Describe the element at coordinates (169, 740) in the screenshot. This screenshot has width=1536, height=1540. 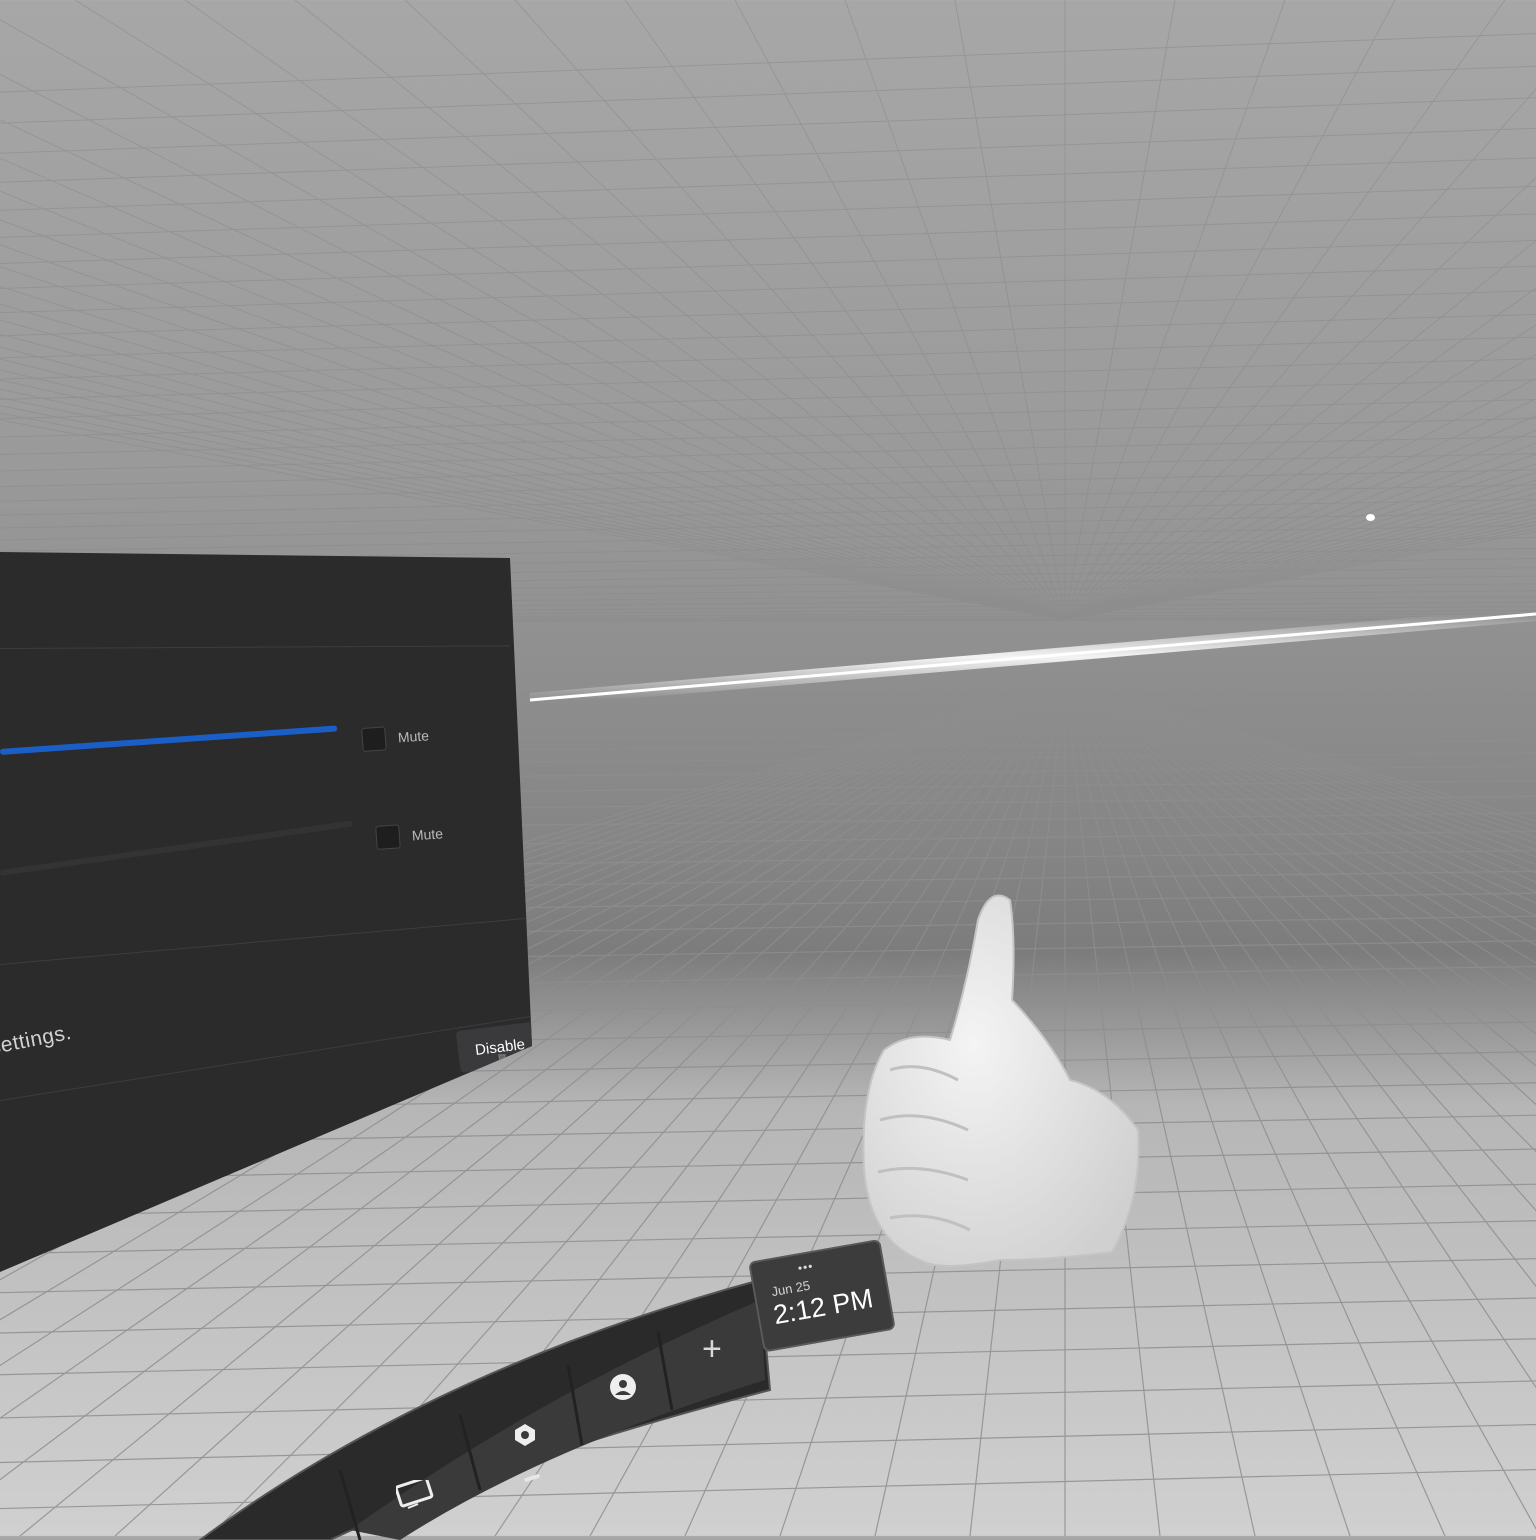
I see `volume-slider` at that location.